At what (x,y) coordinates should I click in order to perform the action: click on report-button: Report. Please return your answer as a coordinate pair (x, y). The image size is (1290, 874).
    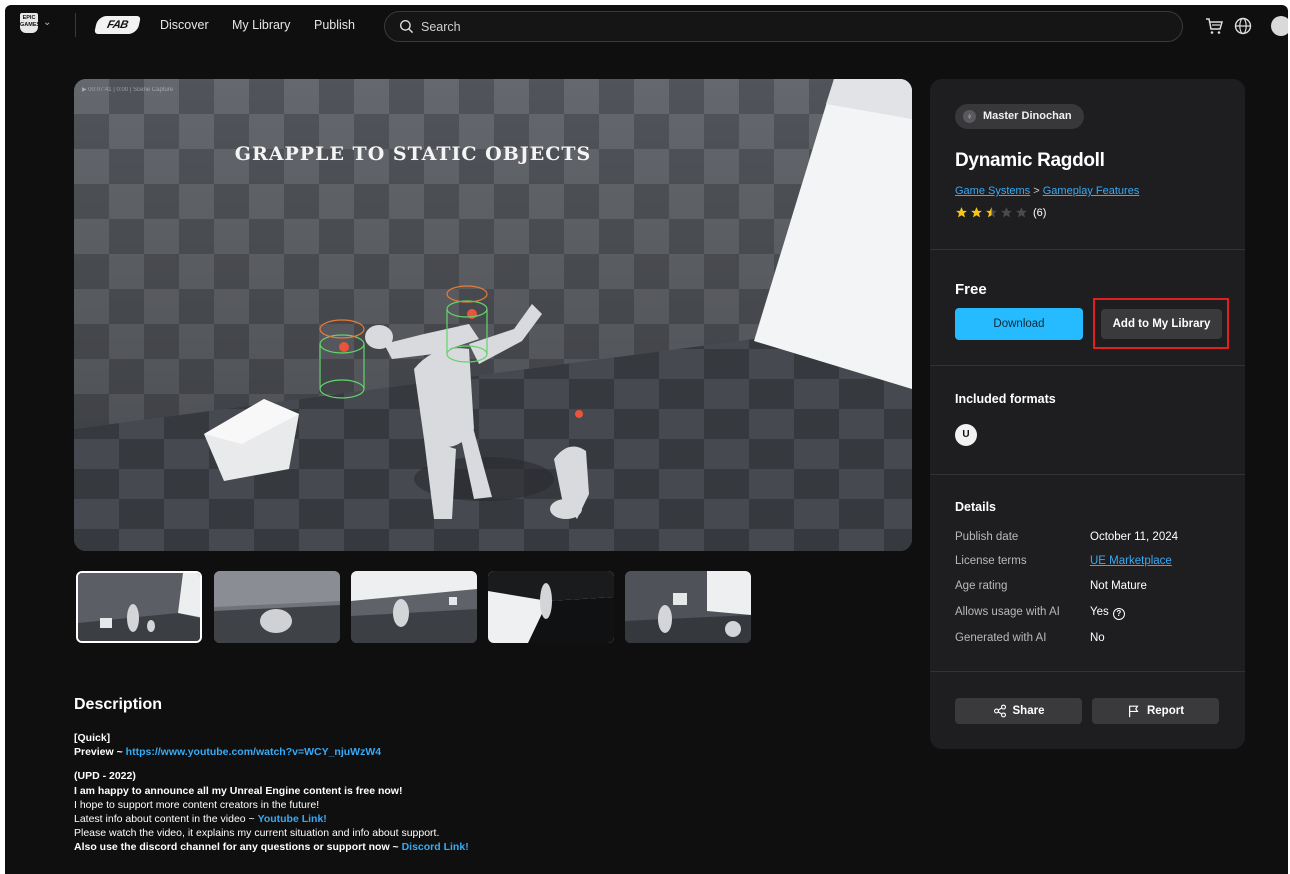
    Looking at the image, I should click on (1155, 711).